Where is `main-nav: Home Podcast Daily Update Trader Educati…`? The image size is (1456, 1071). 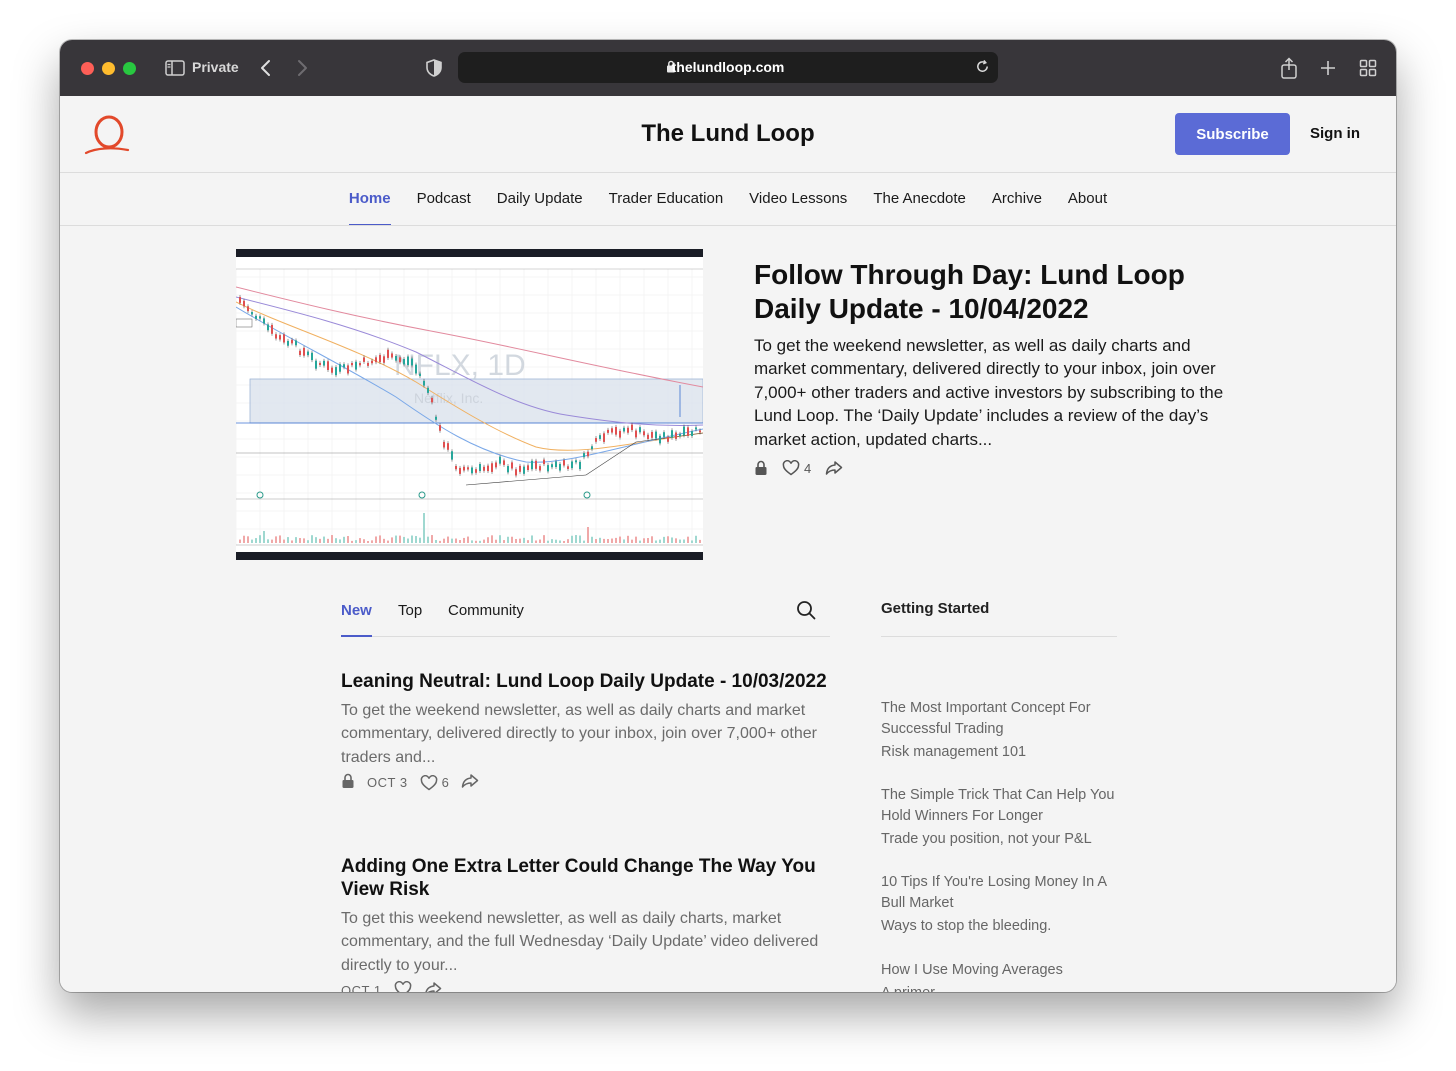 main-nav: Home Podcast Daily Update Trader Educati… is located at coordinates (728, 208).